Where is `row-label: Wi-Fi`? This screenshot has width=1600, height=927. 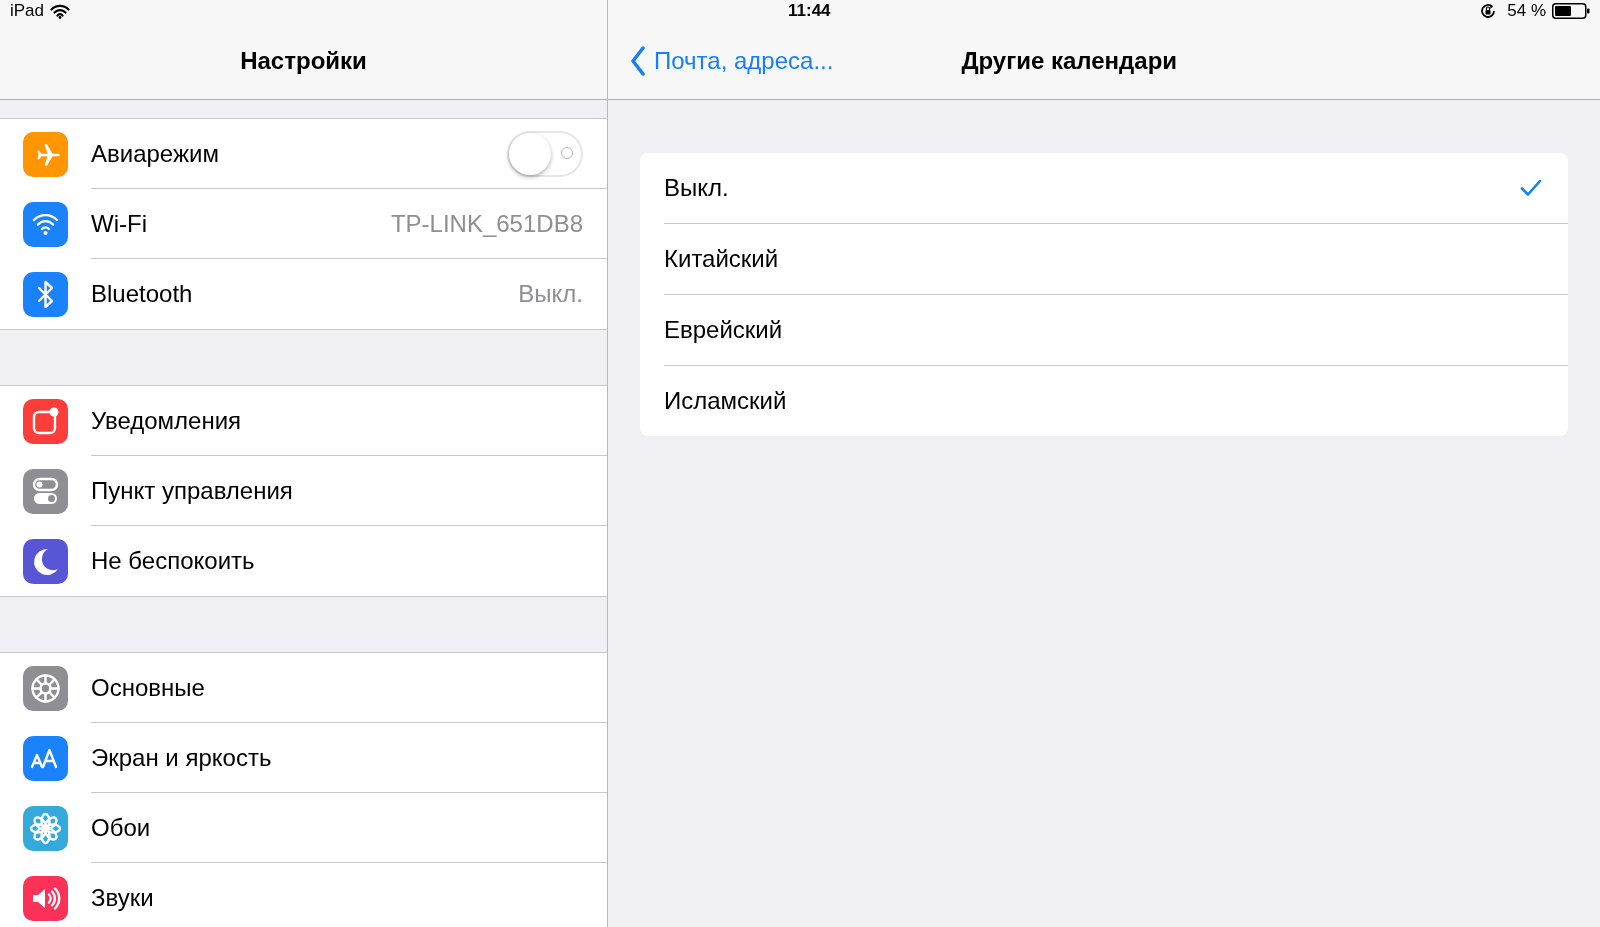
row-label: Wi-Fi is located at coordinates (119, 223).